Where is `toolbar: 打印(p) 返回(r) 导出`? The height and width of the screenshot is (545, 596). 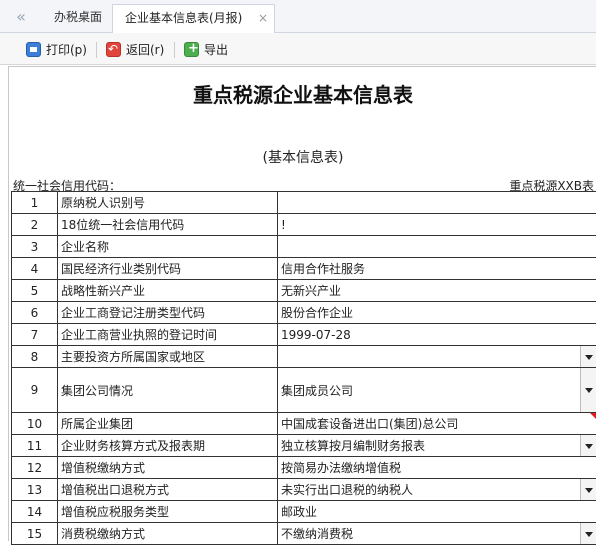 toolbar: 打印(p) 返回(r) 导出 is located at coordinates (298, 49).